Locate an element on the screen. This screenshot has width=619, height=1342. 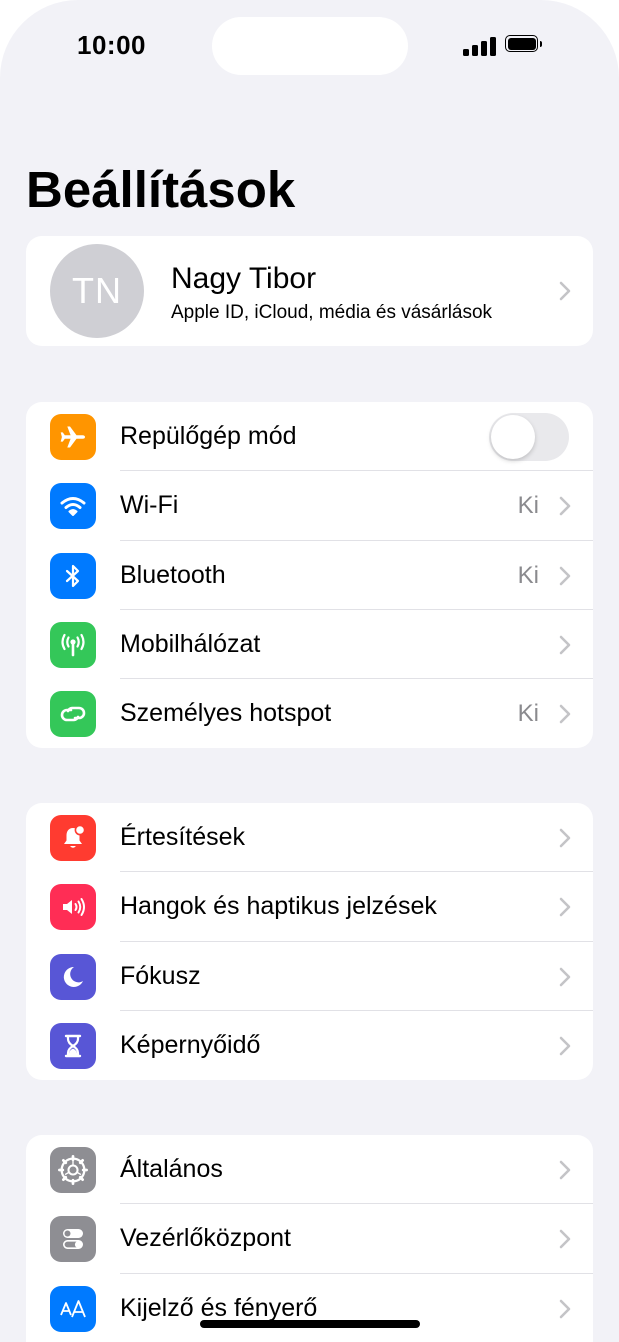
row-bluetooth: Bluetooth Ki is located at coordinates (309, 575).